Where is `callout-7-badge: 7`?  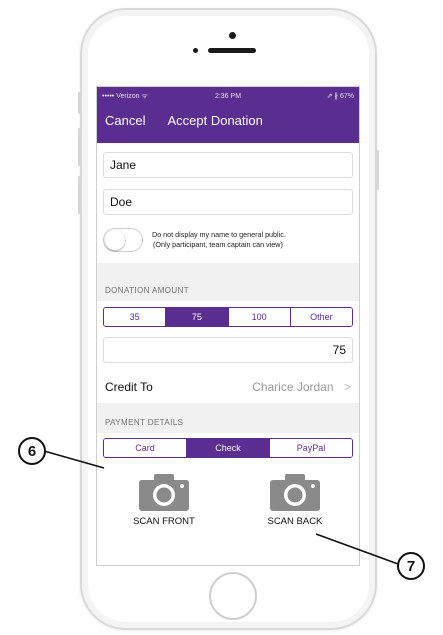
callout-7-badge: 7 is located at coordinates (411, 566).